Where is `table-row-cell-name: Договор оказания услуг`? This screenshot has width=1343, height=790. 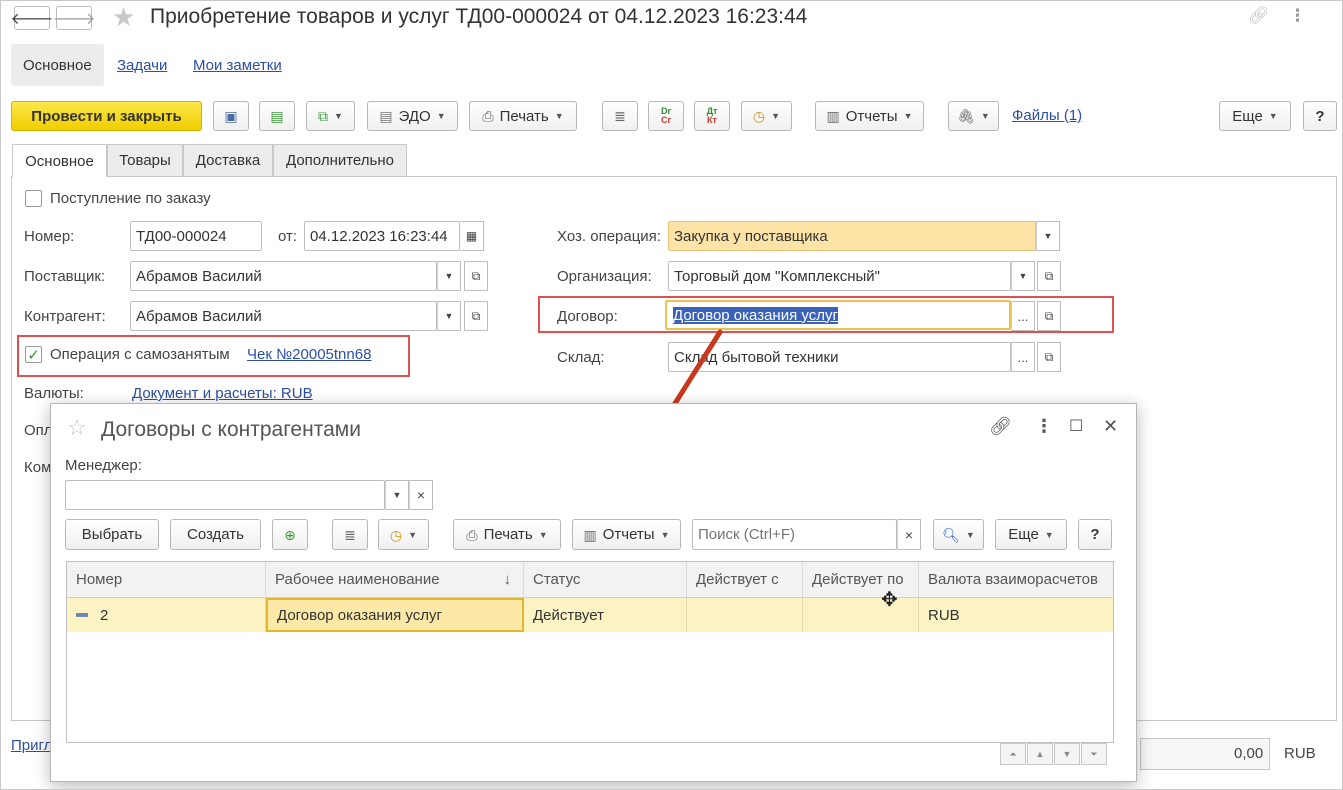 table-row-cell-name: Договор оказания услуг is located at coordinates (395, 615).